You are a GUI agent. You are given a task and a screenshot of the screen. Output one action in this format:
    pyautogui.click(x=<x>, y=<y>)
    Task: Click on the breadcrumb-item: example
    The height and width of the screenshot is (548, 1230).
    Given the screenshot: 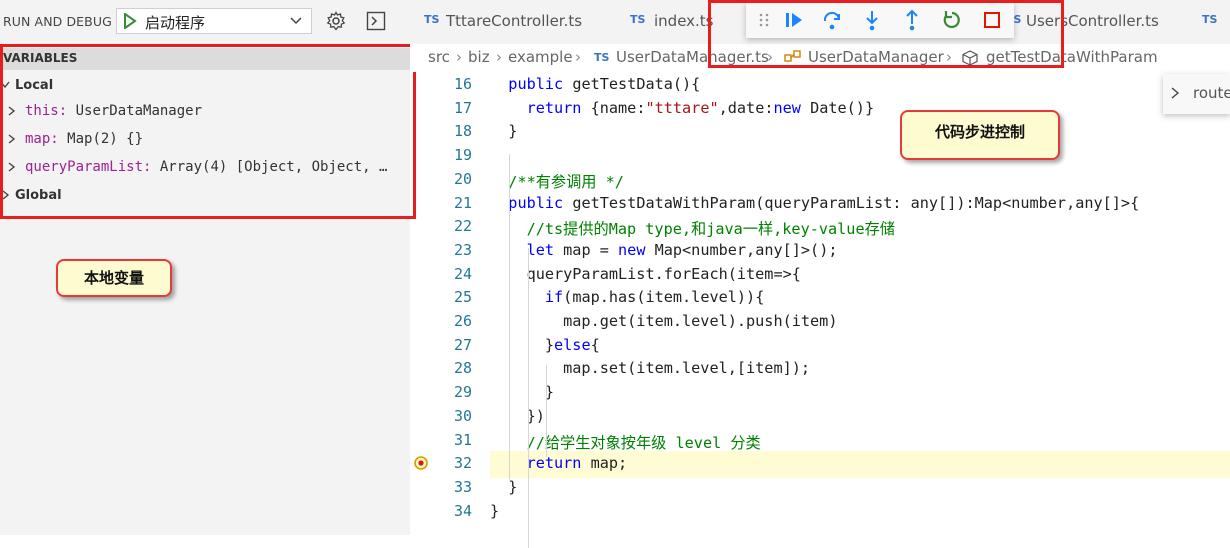 What is the action you would take?
    pyautogui.click(x=540, y=57)
    